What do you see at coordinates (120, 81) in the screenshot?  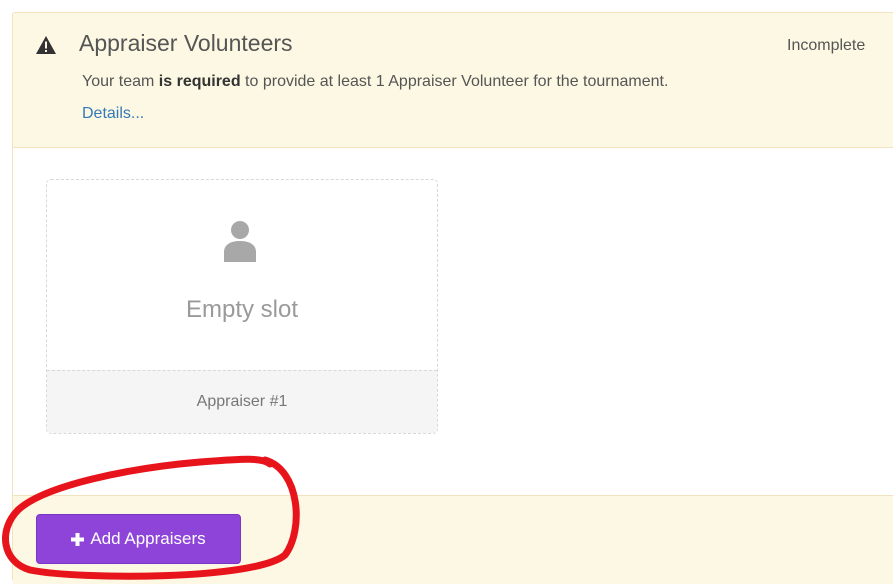 I see `description-prefix: Your team` at bounding box center [120, 81].